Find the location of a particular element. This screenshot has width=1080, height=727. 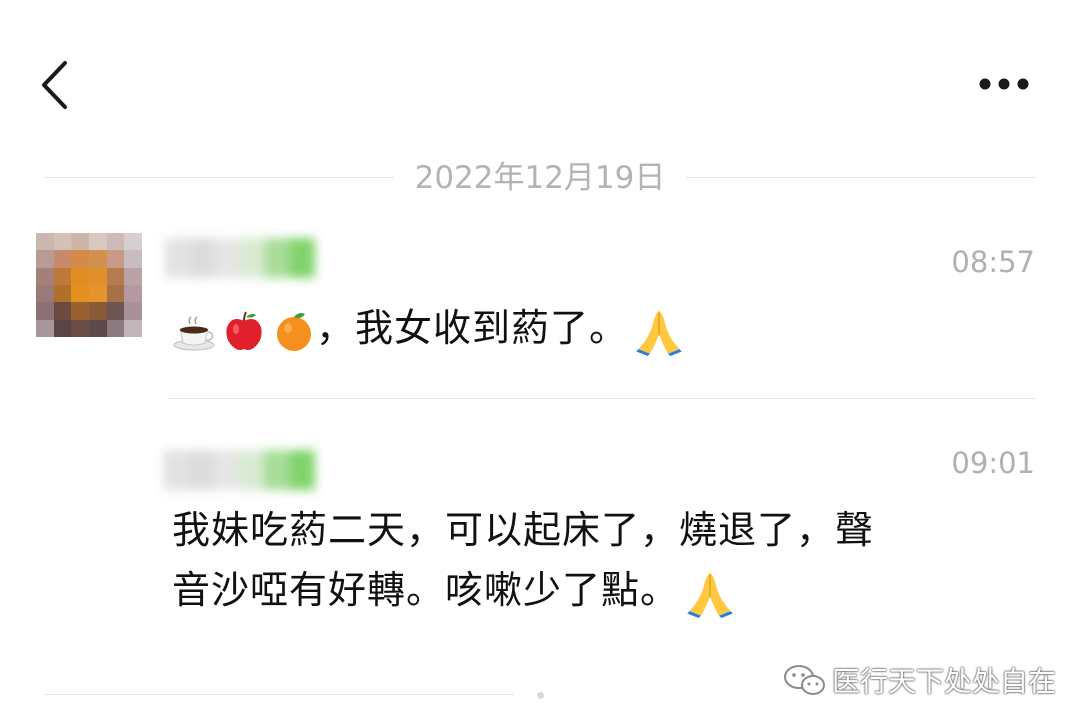

orange-emoji-icon is located at coordinates (294, 331).